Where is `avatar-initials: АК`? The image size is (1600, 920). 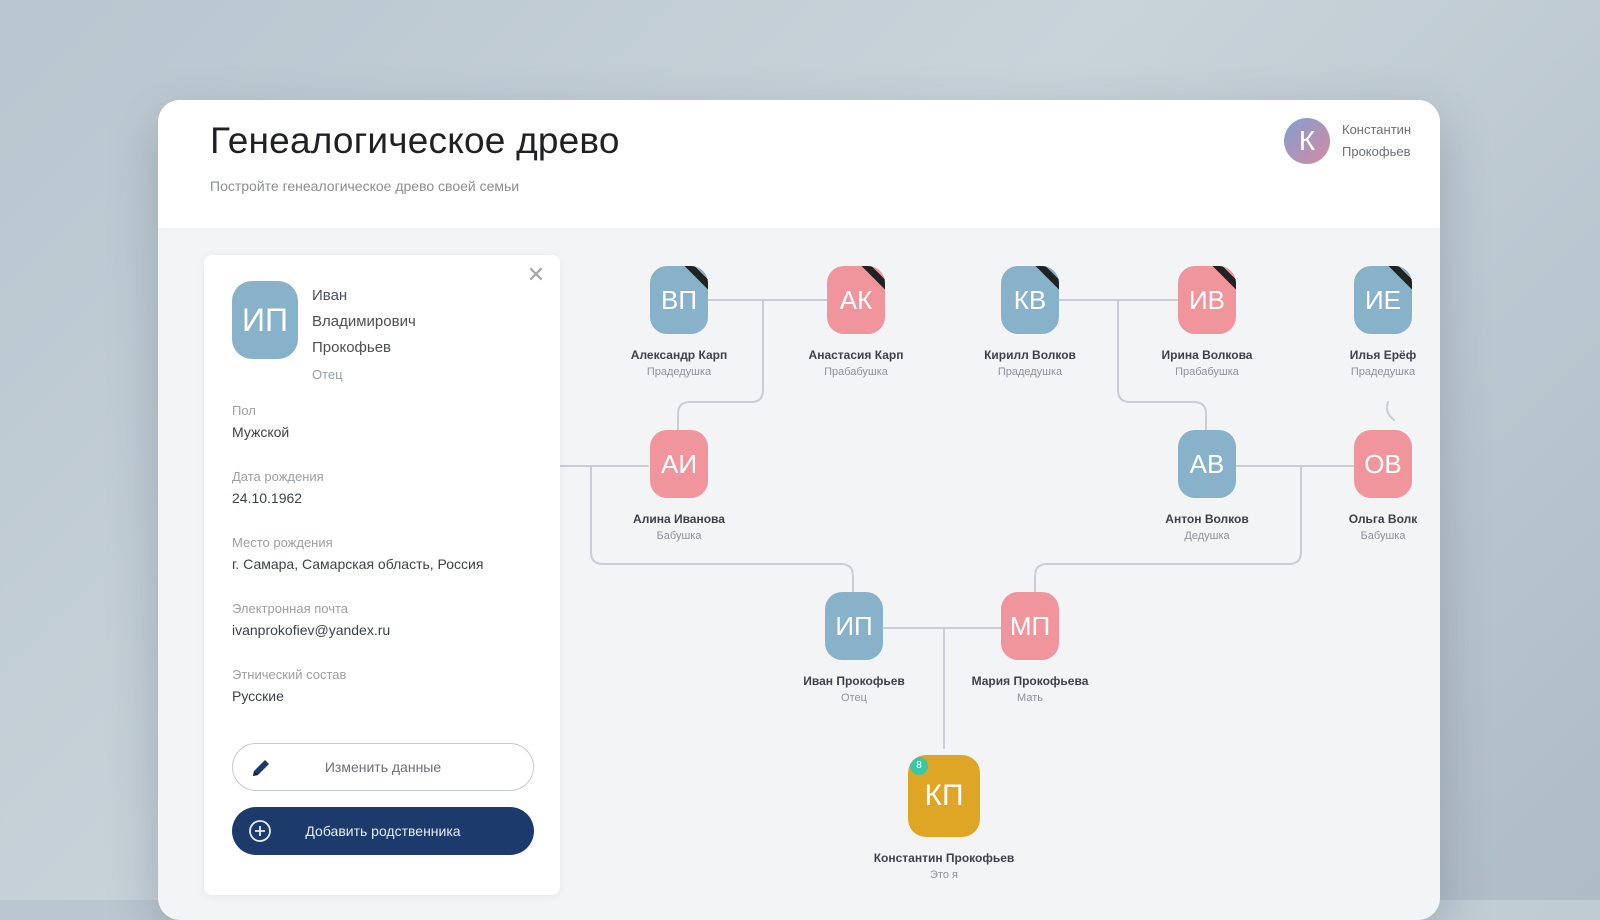 avatar-initials: АК is located at coordinates (856, 299).